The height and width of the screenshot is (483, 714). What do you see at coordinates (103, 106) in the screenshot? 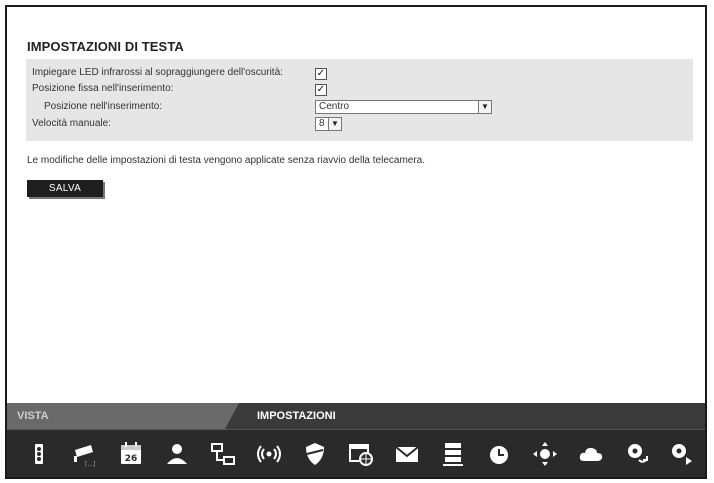
I see `setting-label-position: Posizione nell'inserimento:` at bounding box center [103, 106].